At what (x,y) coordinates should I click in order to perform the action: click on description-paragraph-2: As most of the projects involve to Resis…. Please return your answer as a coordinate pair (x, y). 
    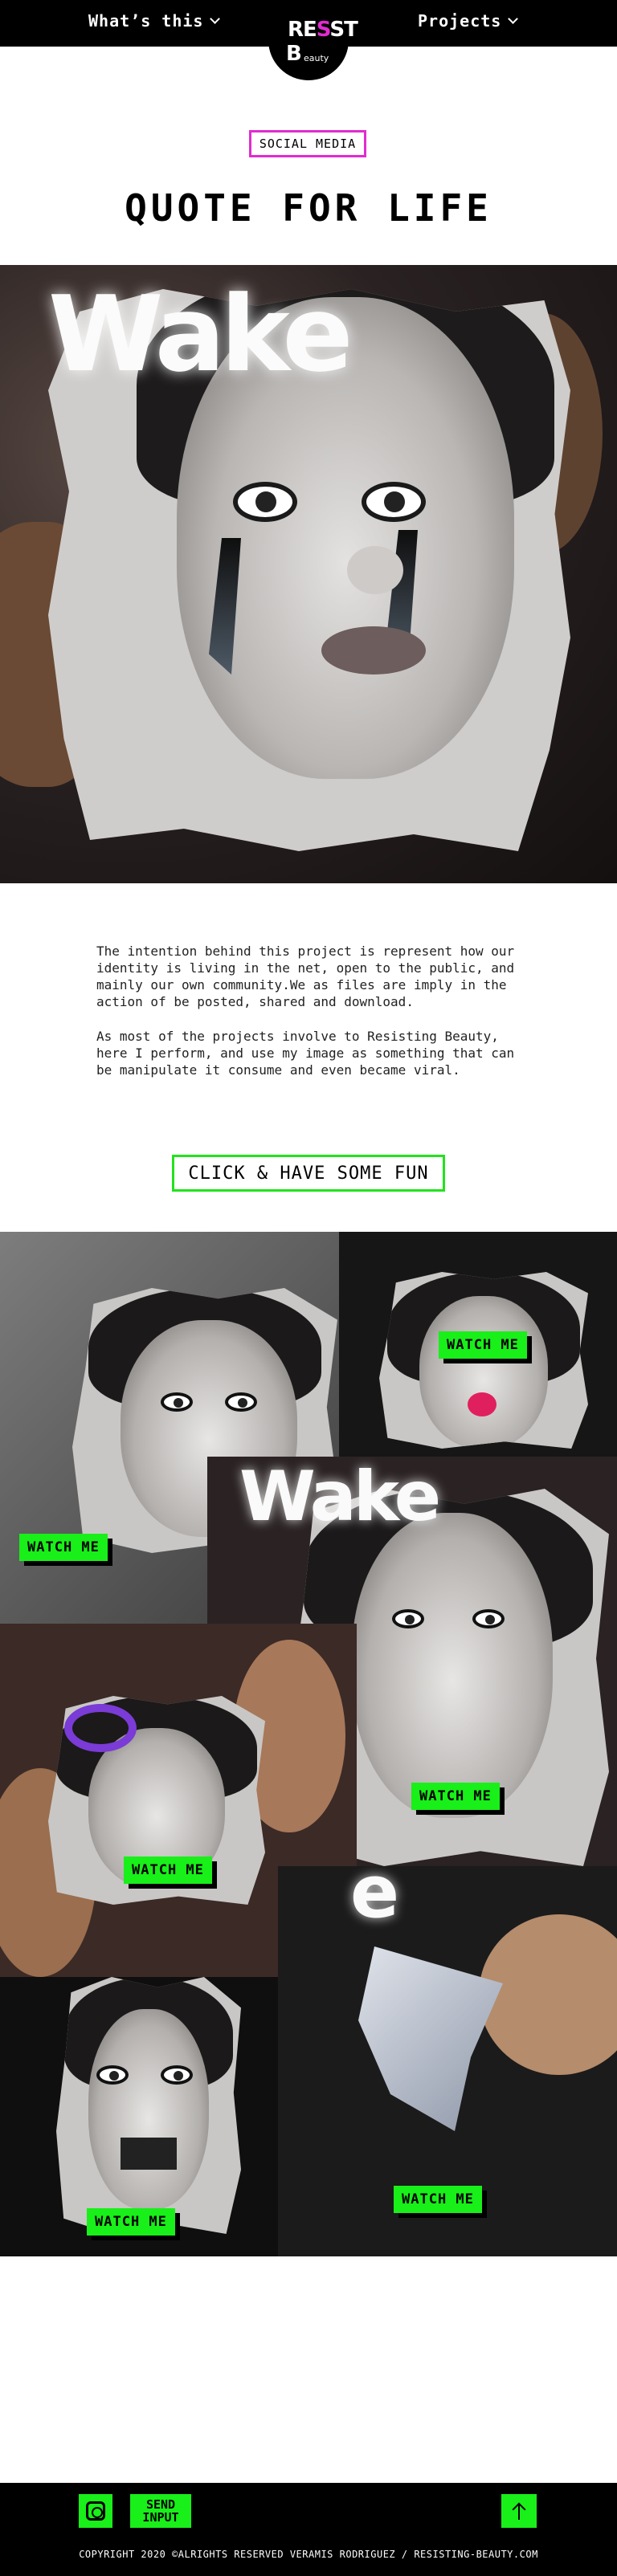
    Looking at the image, I should click on (305, 1053).